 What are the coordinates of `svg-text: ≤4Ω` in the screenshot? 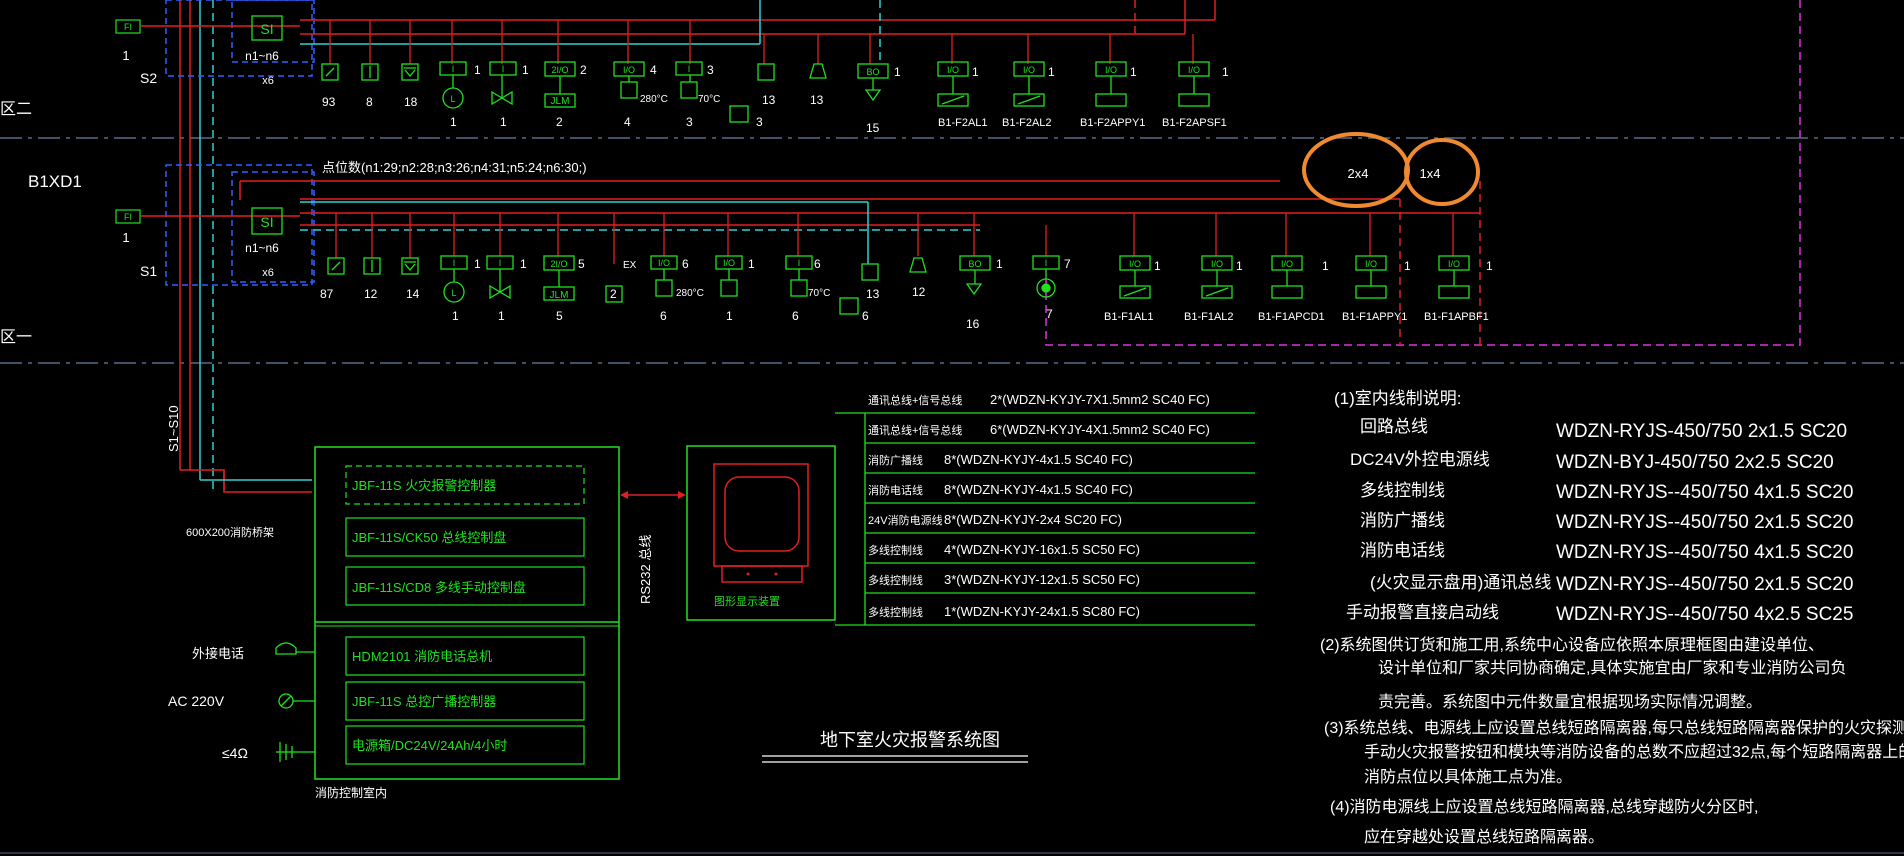 It's located at (235, 753).